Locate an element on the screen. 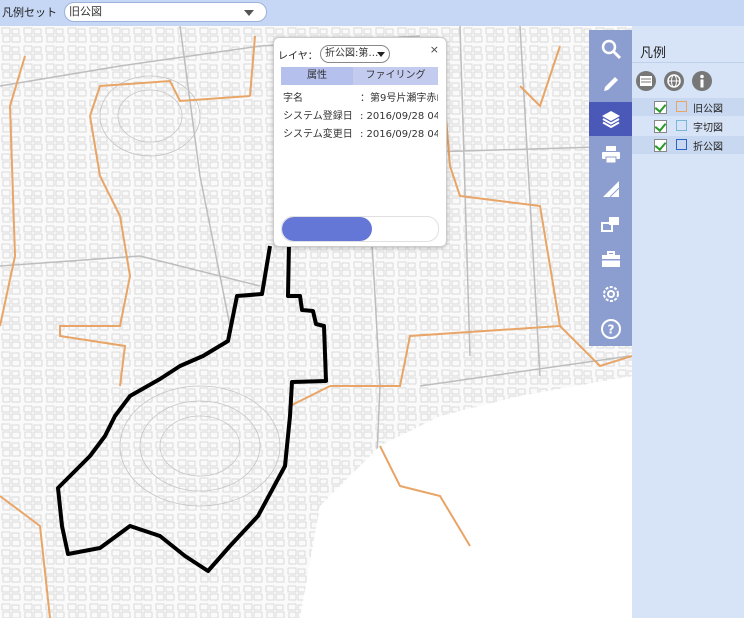  gear-icon is located at coordinates (610, 294).